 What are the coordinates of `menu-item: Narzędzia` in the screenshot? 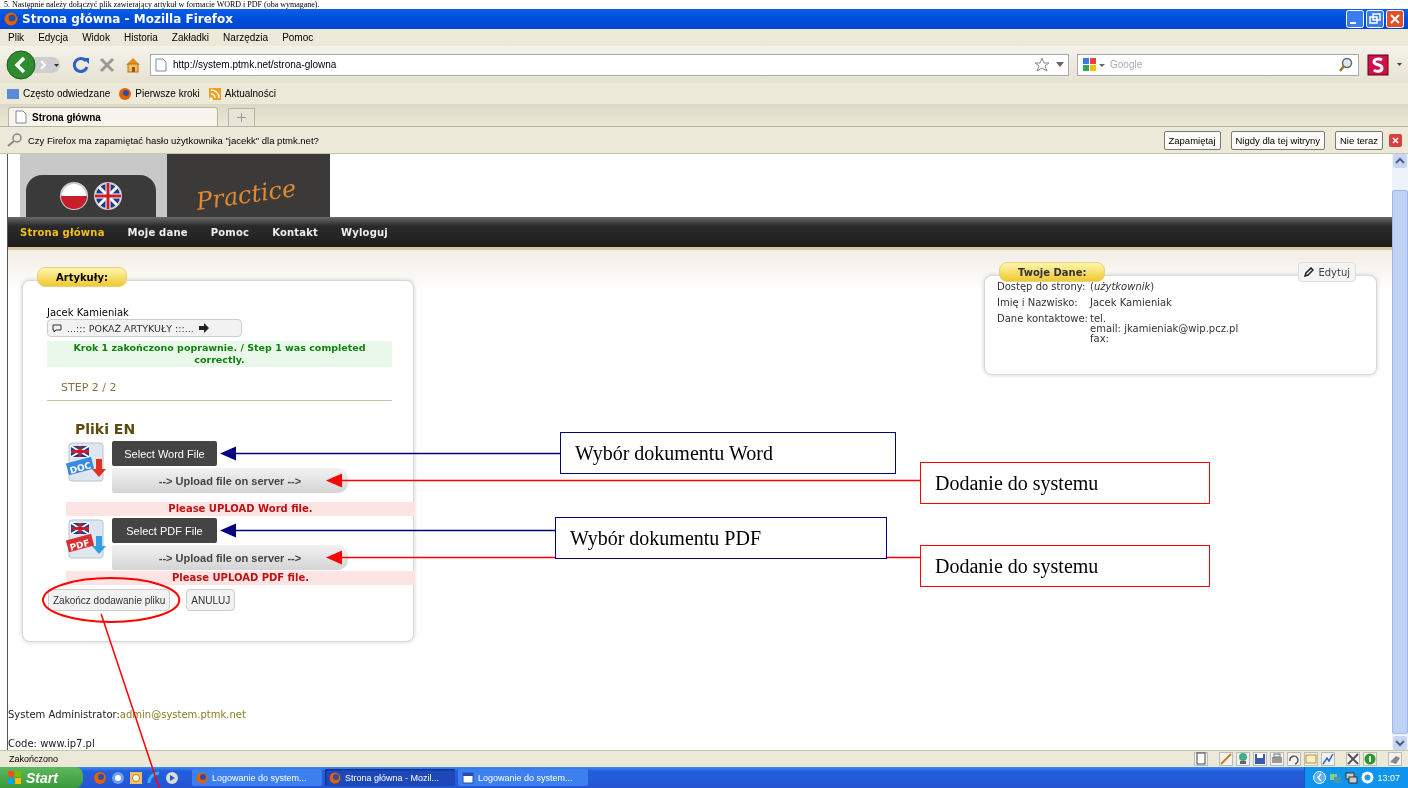 It's located at (246, 37).